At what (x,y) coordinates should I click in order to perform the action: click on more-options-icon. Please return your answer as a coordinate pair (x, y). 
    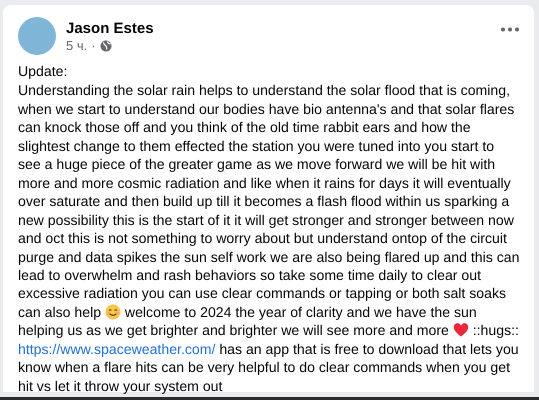
    Looking at the image, I should click on (510, 29).